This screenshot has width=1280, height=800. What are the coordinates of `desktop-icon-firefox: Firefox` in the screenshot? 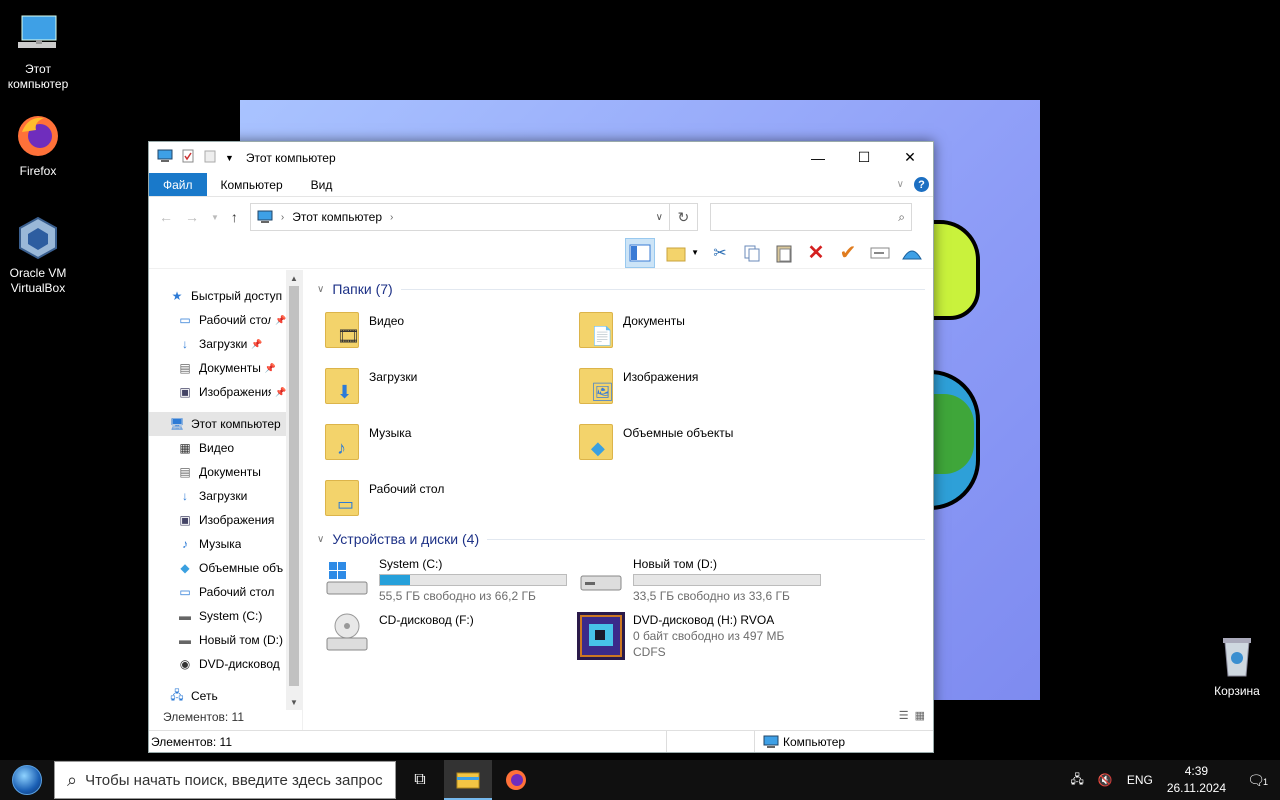 It's located at (38, 145).